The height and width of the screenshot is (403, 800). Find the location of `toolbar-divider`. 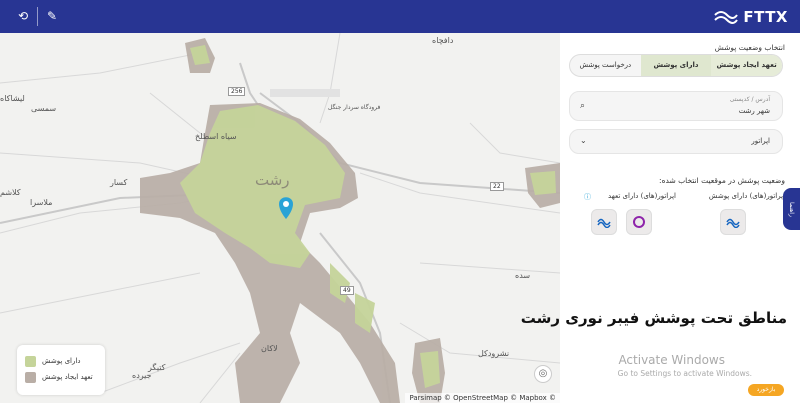

toolbar-divider is located at coordinates (37, 16).